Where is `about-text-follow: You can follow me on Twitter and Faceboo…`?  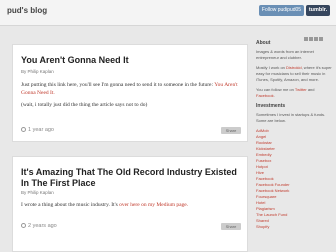
about-text-follow: You can follow me on Twitter and Faceboo… is located at coordinates (285, 92).